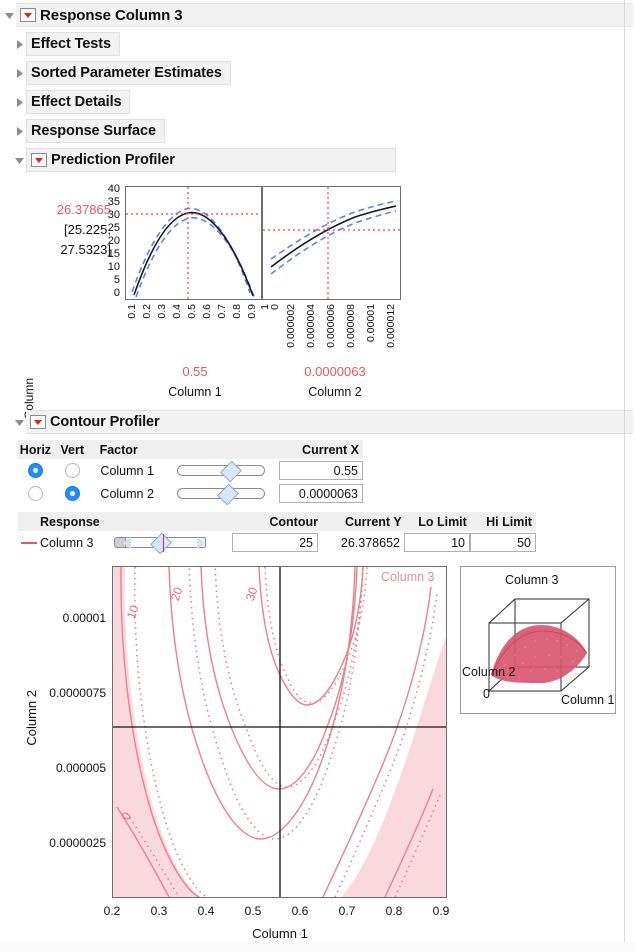  I want to click on factor-slider-column1, so click(220, 471).